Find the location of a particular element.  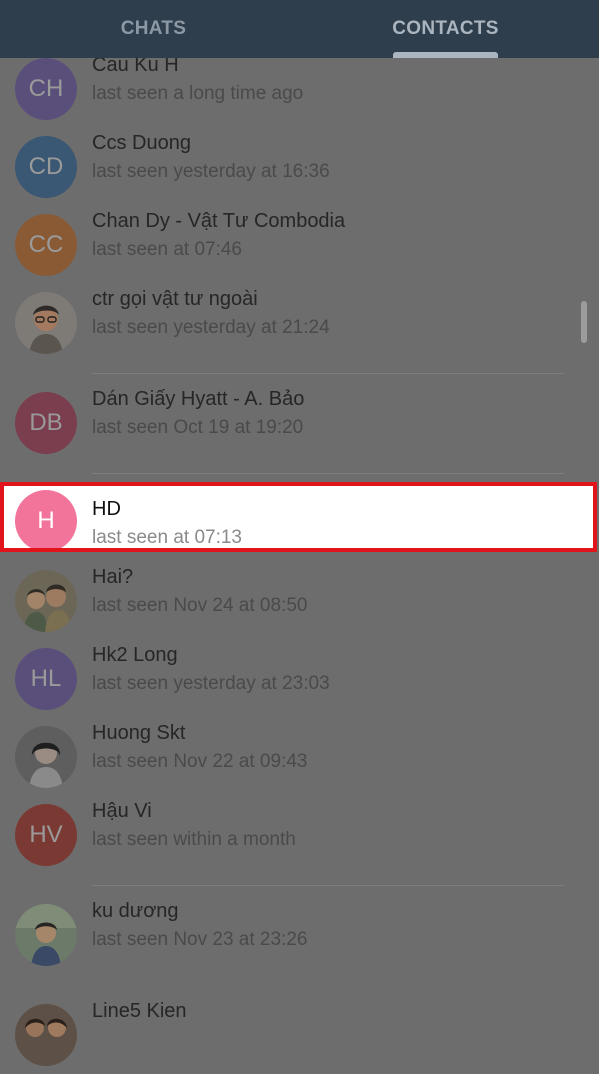

contact-name: Dán Giấy Hyatt - A. Bảo is located at coordinates (198, 399).